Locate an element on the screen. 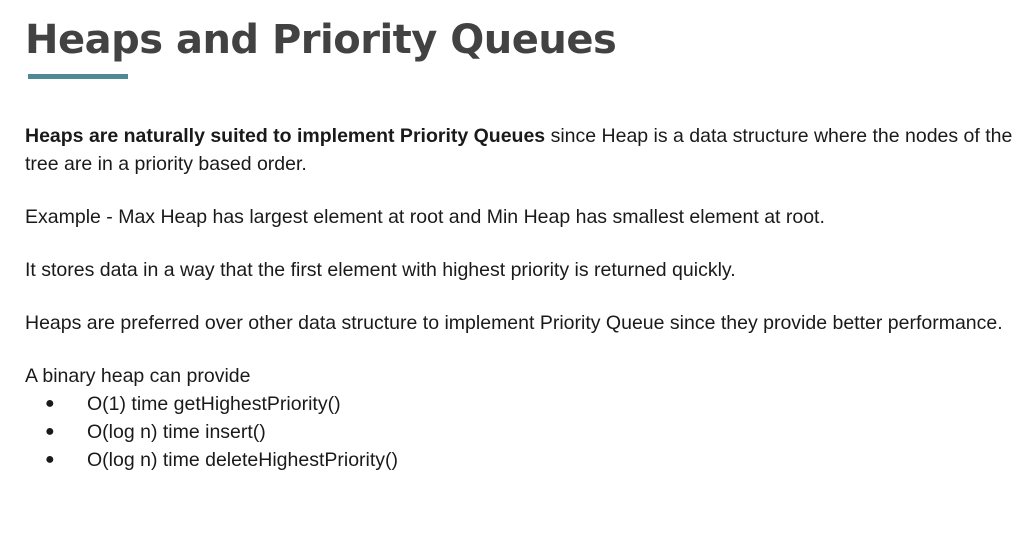  title-underline is located at coordinates (78, 76).